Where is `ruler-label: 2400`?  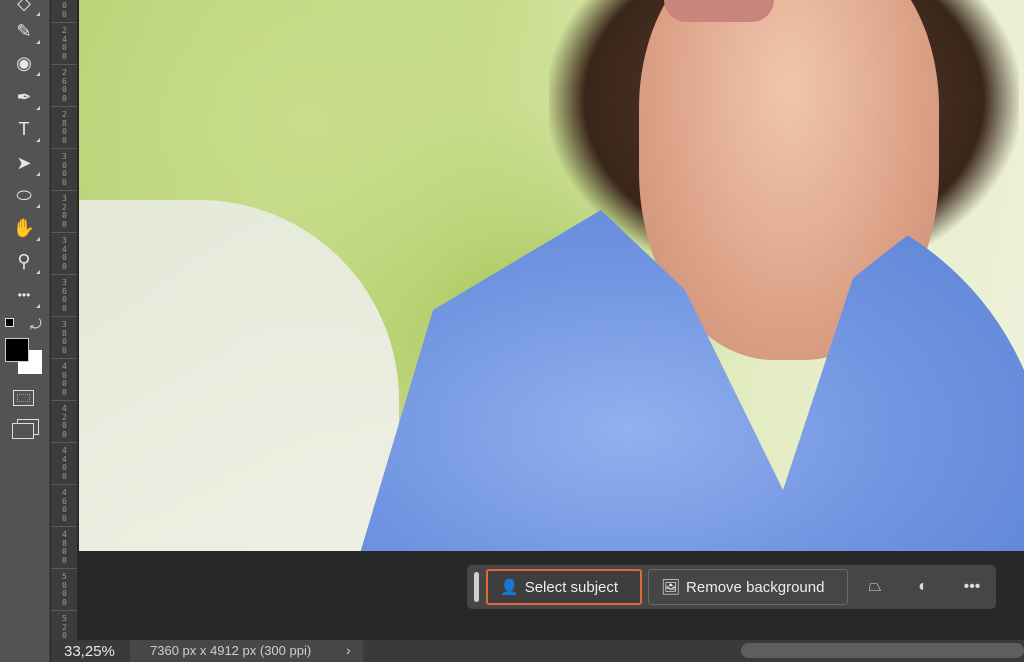 ruler-label: 2400 is located at coordinates (64, 43).